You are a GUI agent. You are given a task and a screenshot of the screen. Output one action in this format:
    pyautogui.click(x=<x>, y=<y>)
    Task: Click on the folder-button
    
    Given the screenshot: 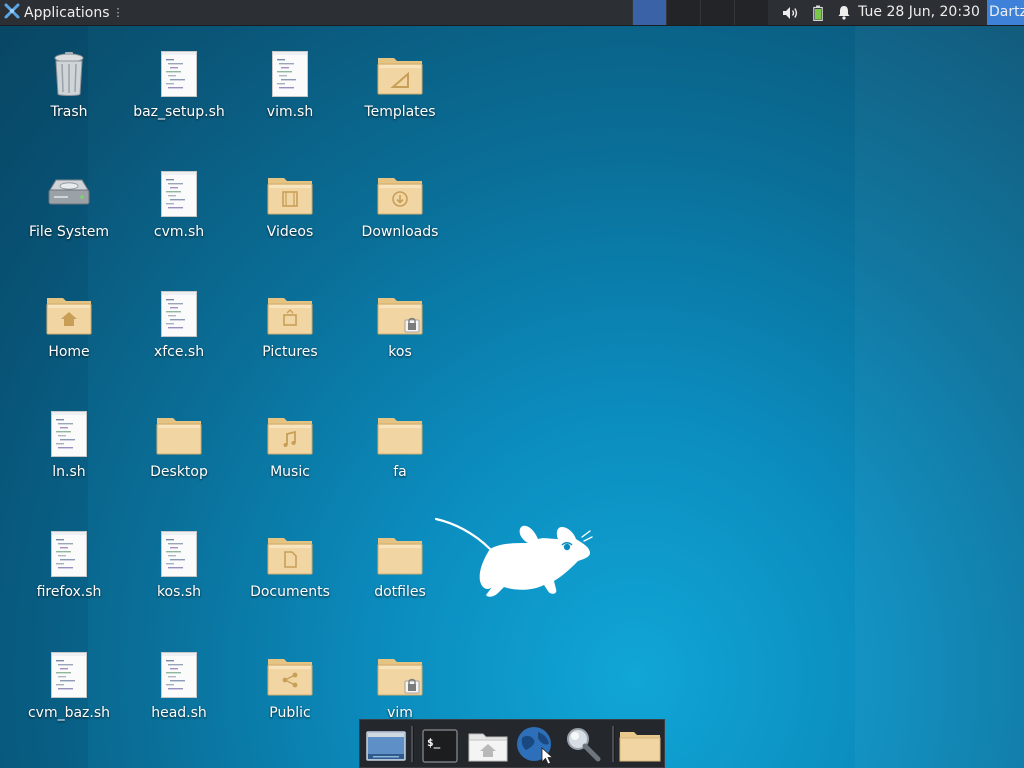 What is the action you would take?
    pyautogui.click(x=640, y=744)
    